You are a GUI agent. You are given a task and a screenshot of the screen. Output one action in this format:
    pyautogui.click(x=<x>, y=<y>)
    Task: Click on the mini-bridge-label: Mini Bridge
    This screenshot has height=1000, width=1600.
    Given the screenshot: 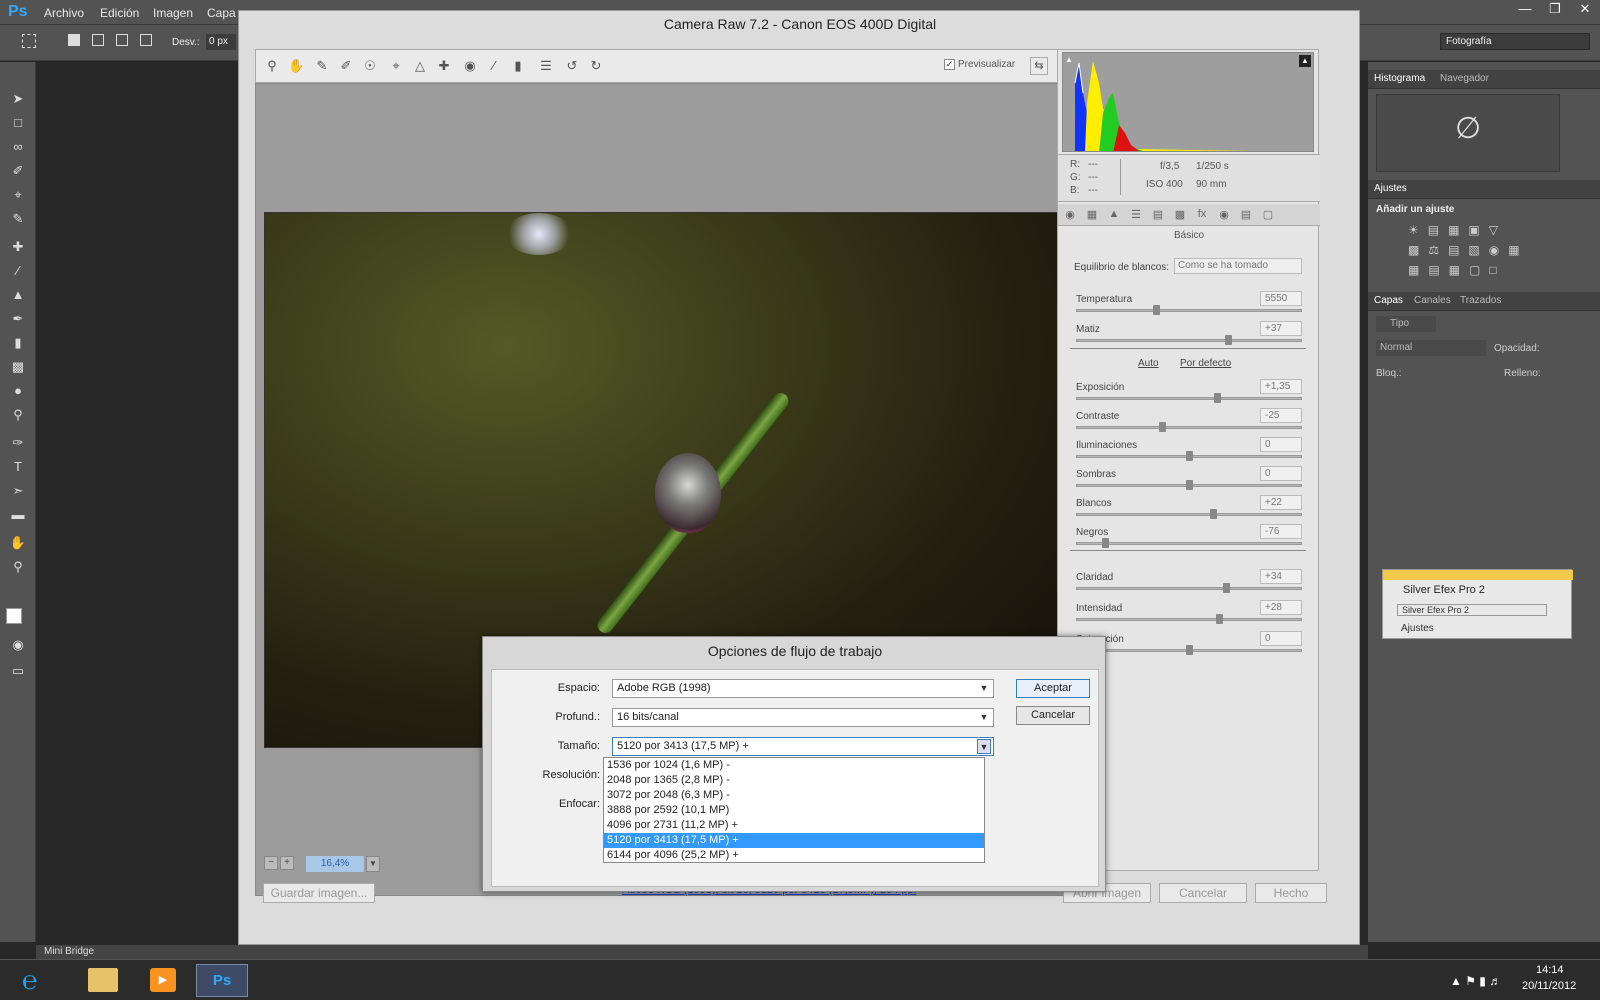 What is the action you would take?
    pyautogui.click(x=69, y=951)
    